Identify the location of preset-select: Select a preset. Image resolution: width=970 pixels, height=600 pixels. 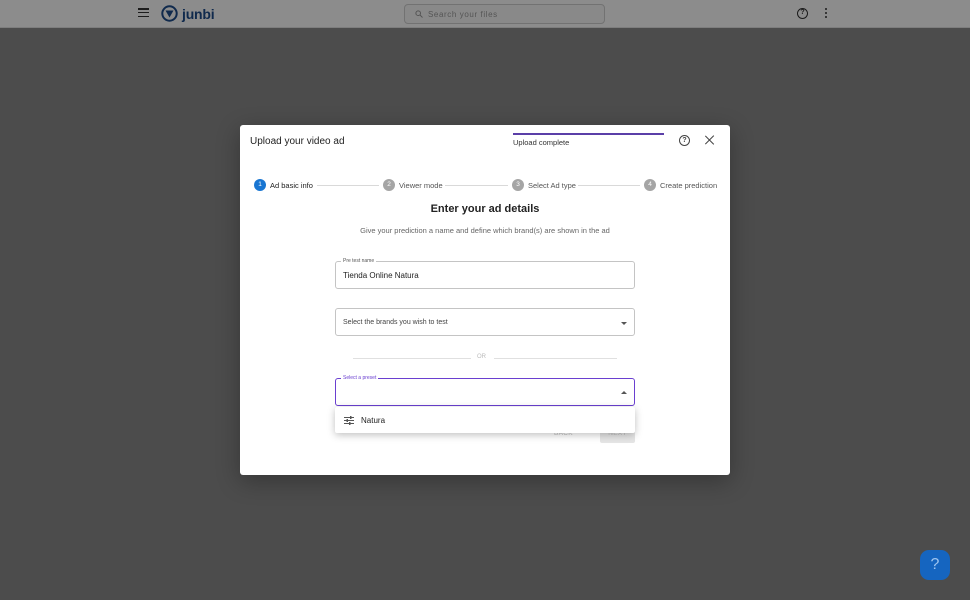
(485, 390).